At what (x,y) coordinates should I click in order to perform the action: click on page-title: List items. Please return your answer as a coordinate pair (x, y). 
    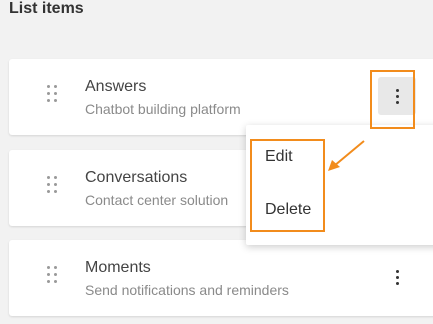
    Looking at the image, I should click on (46, 8).